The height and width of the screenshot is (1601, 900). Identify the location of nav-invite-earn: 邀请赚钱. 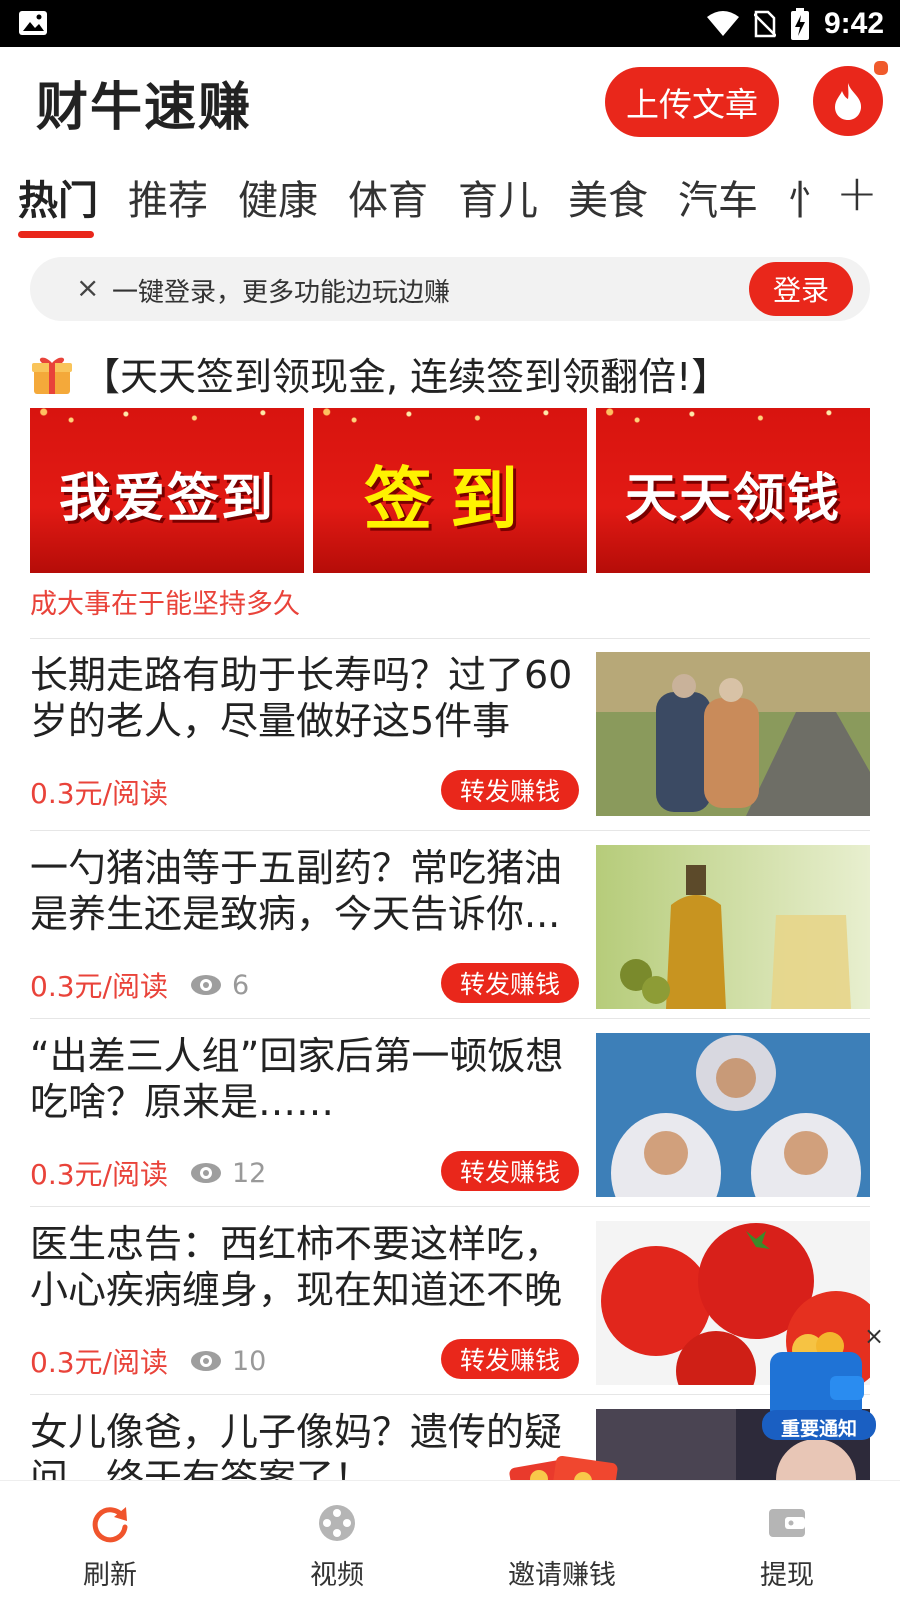
(562, 1541).